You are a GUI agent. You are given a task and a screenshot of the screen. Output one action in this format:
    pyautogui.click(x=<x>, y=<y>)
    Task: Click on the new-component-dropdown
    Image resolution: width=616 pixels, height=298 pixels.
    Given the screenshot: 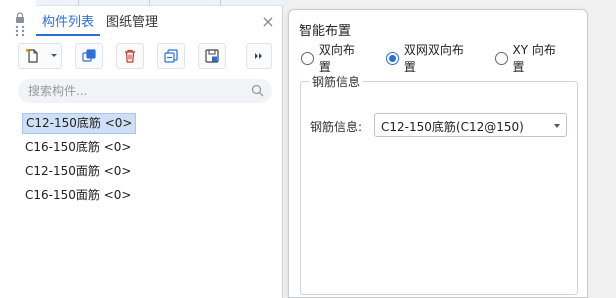 What is the action you would take?
    pyautogui.click(x=54, y=56)
    